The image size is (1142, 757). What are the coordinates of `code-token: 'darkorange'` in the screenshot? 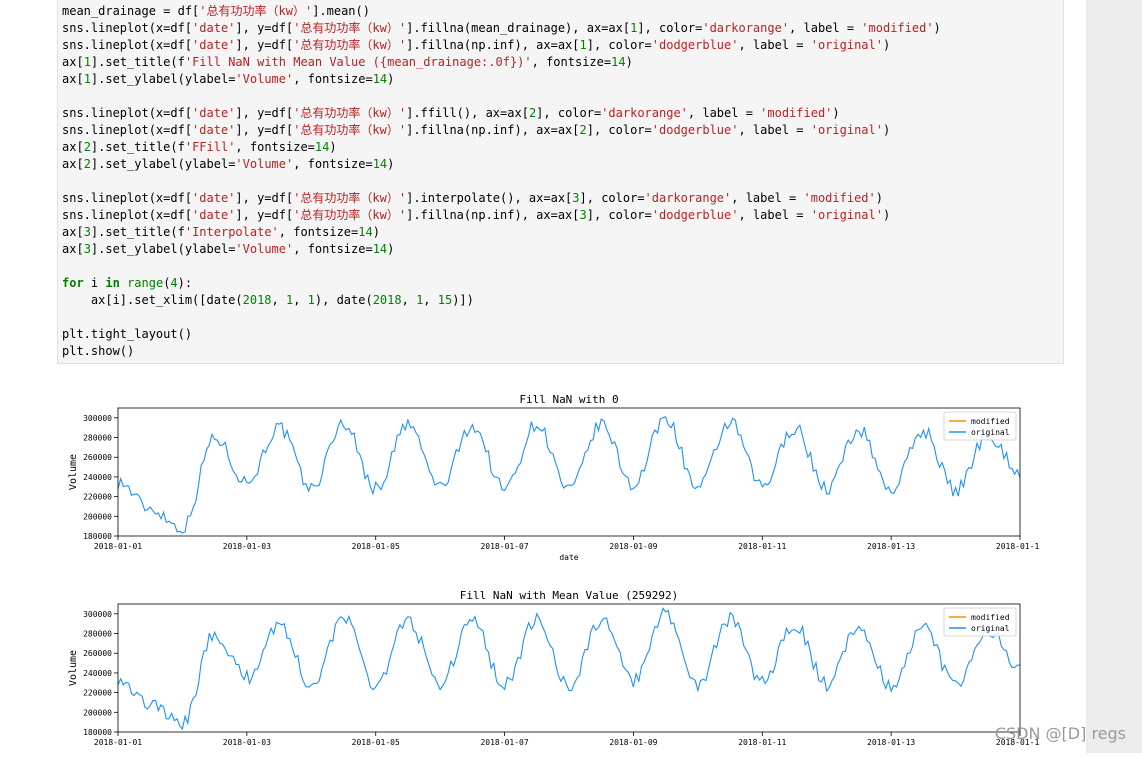 It's located at (746, 28).